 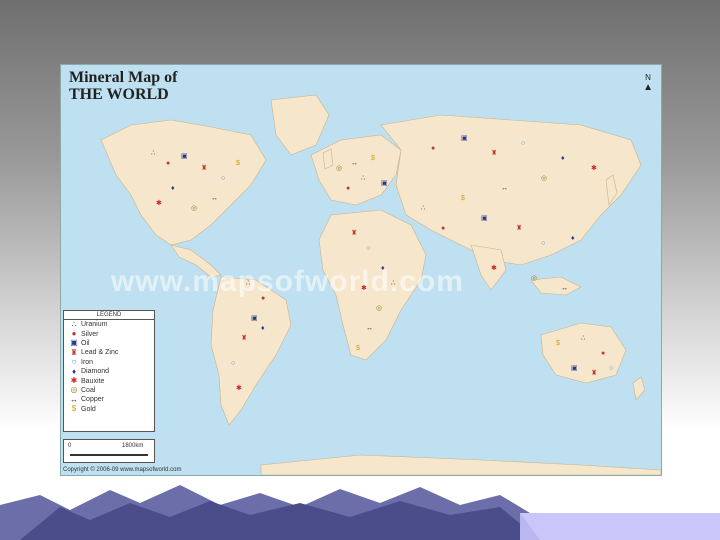 I want to click on legend-item: ✱ Bauxite, so click(x=109, y=380).